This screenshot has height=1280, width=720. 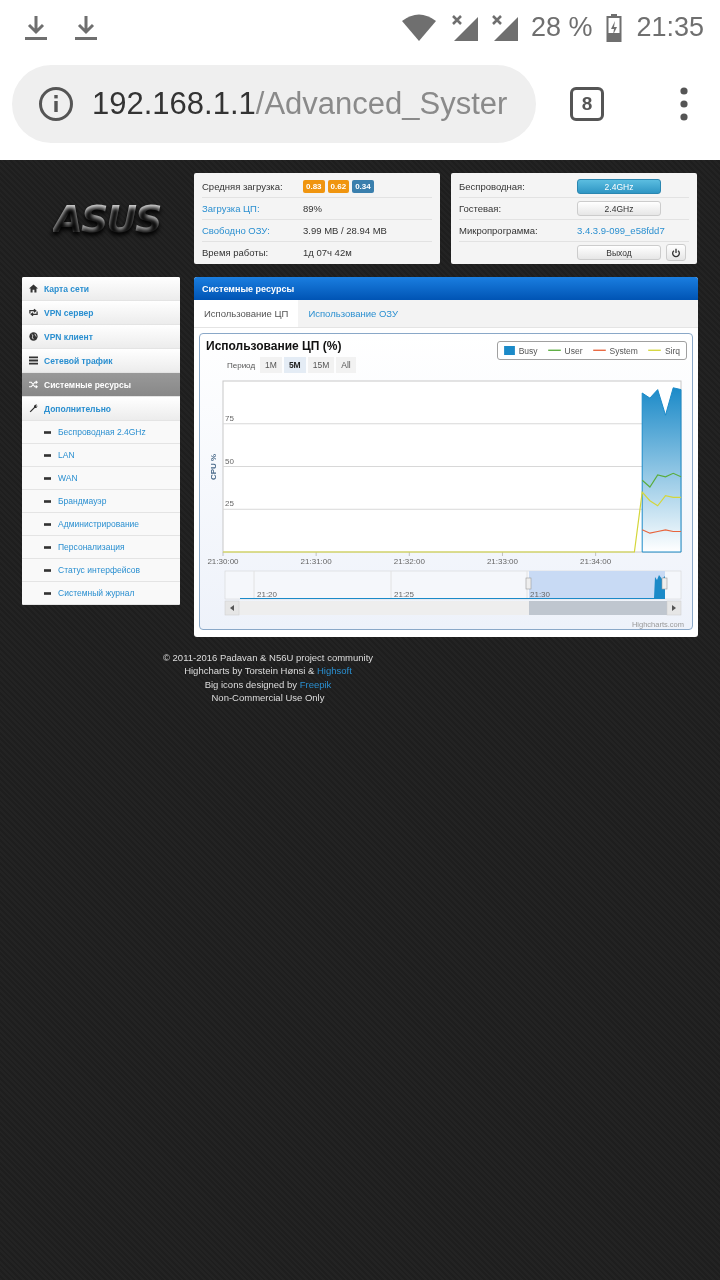 I want to click on info-value: 1д 07ч 42м, so click(x=327, y=252).